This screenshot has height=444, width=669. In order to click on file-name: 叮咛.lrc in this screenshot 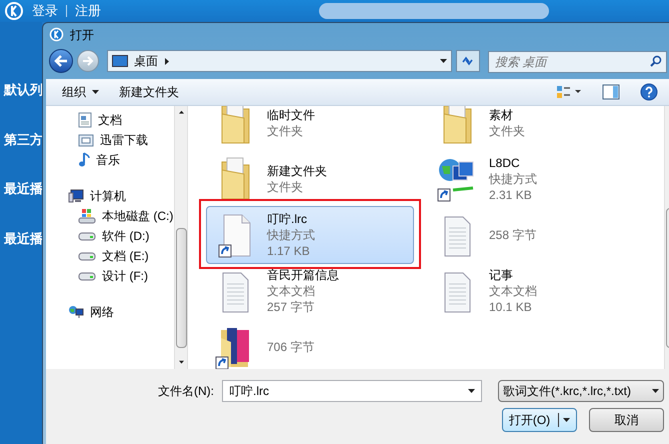, I will do `click(287, 219)`.